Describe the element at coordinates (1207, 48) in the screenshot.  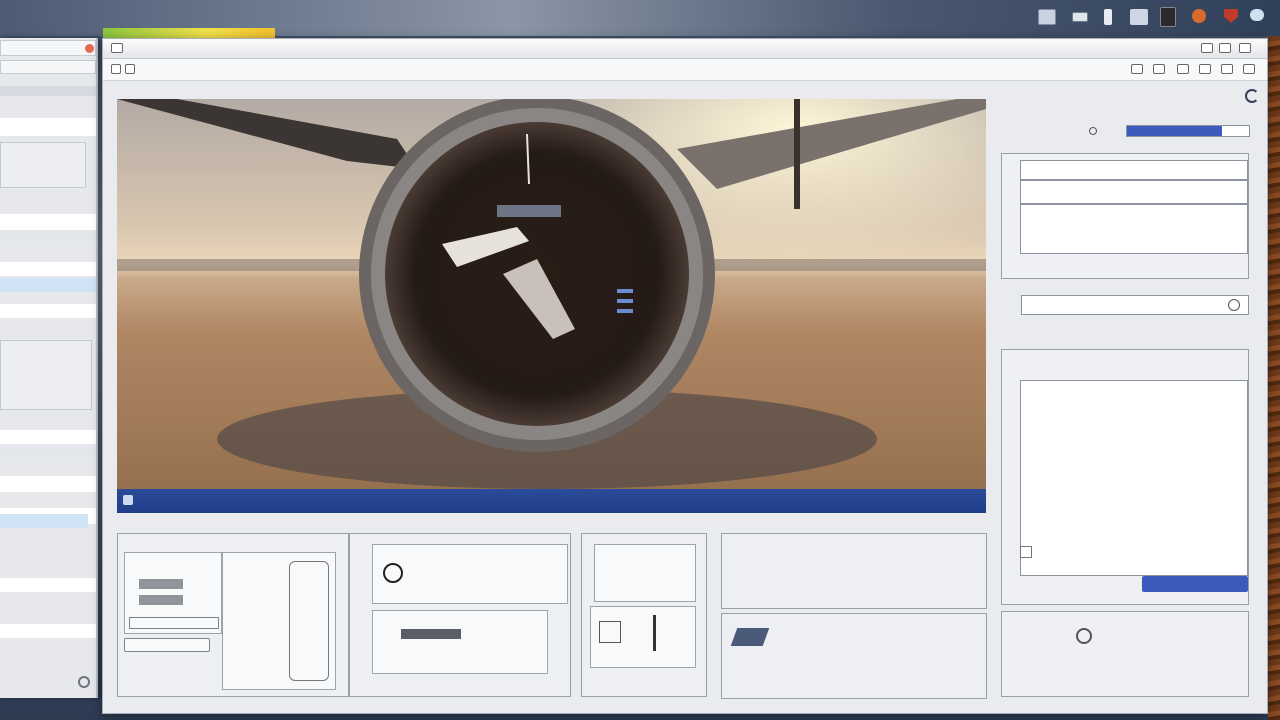
I see `minimize-icon` at that location.